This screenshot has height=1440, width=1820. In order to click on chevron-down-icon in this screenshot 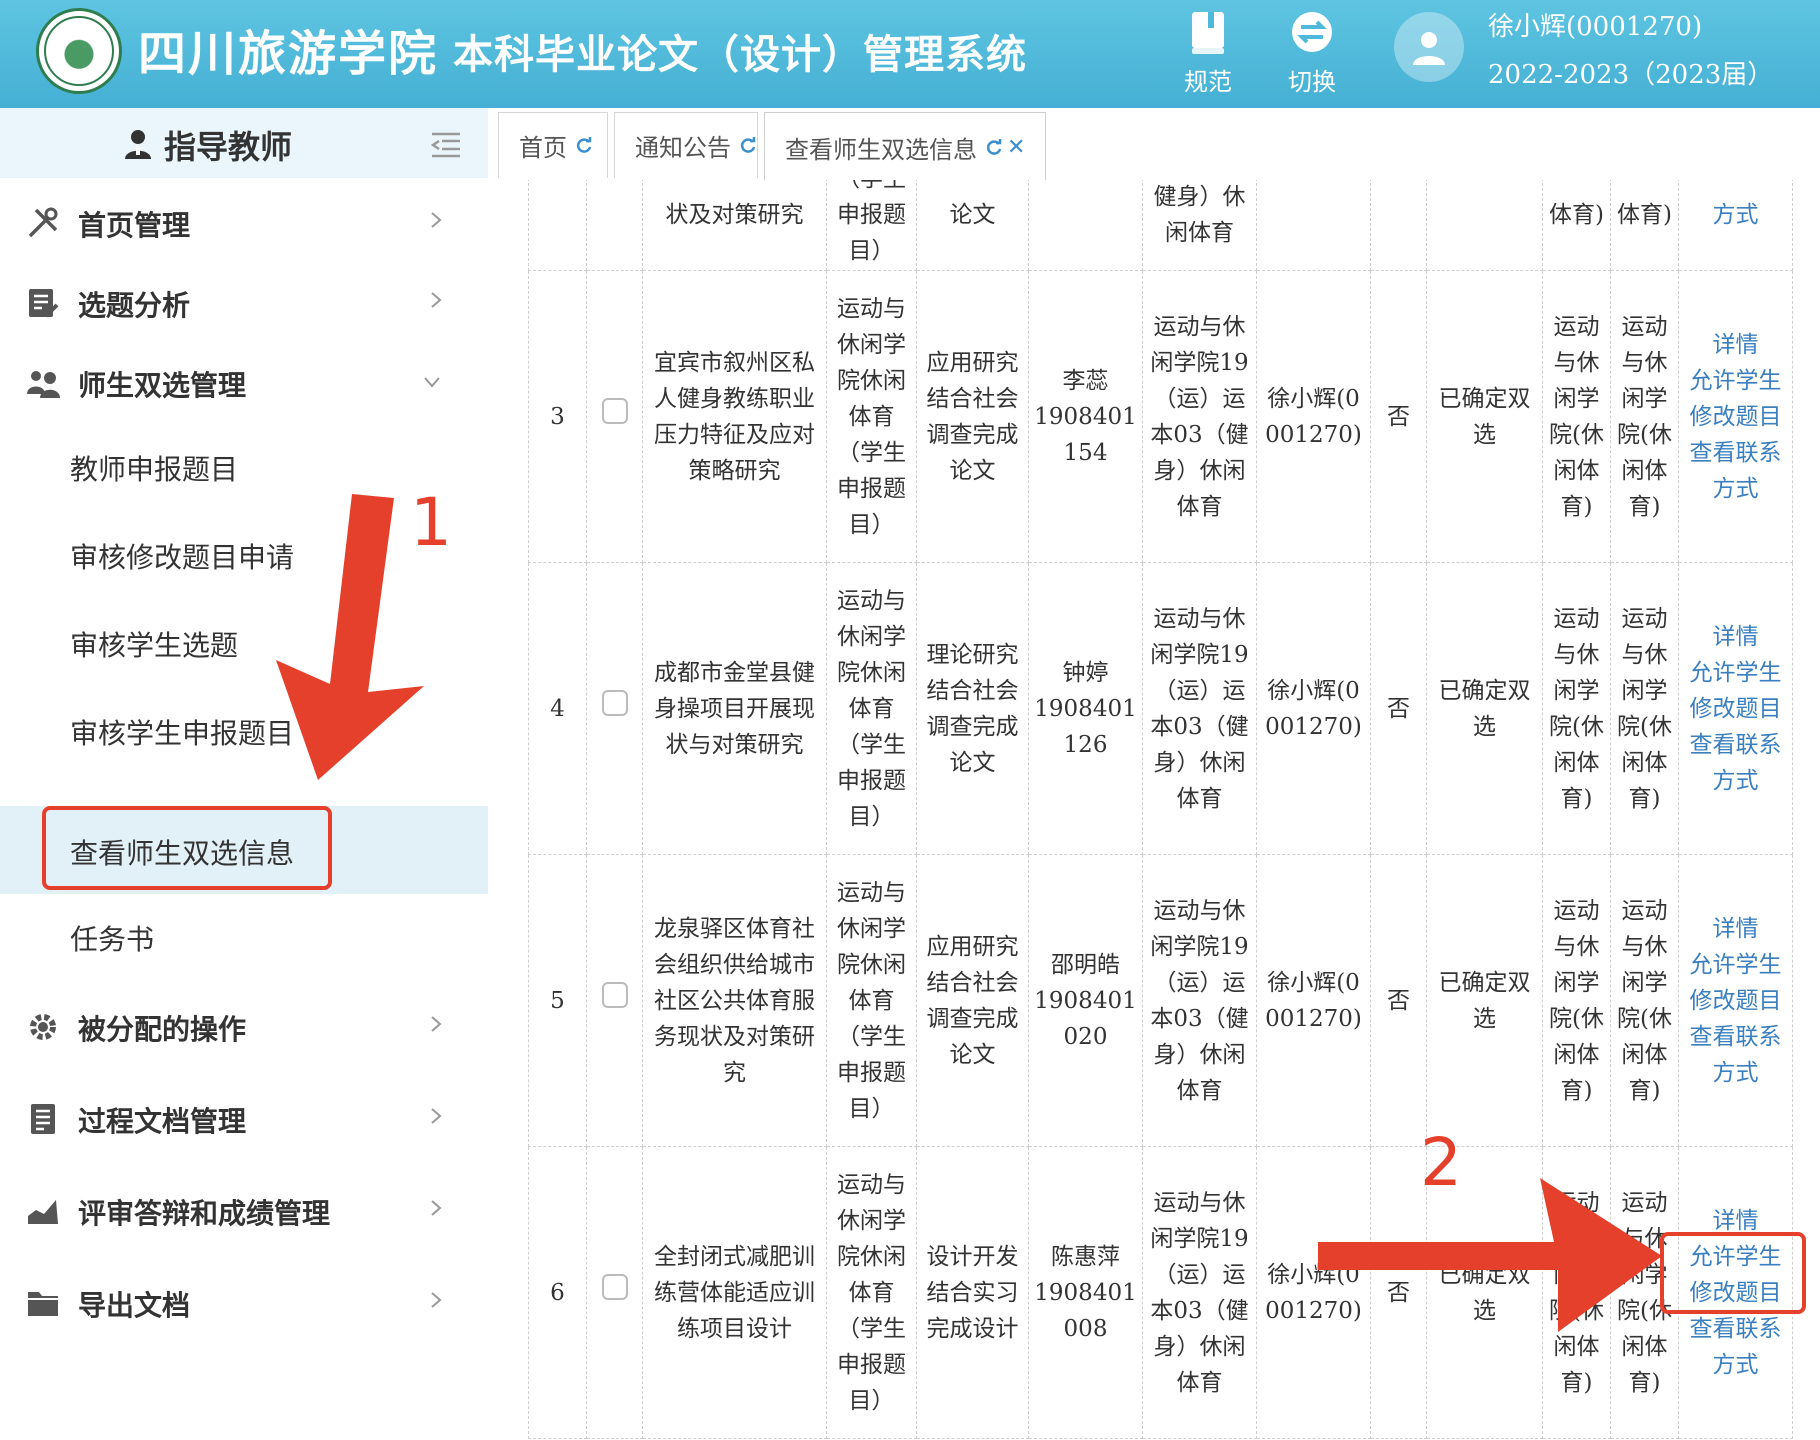, I will do `click(432, 382)`.